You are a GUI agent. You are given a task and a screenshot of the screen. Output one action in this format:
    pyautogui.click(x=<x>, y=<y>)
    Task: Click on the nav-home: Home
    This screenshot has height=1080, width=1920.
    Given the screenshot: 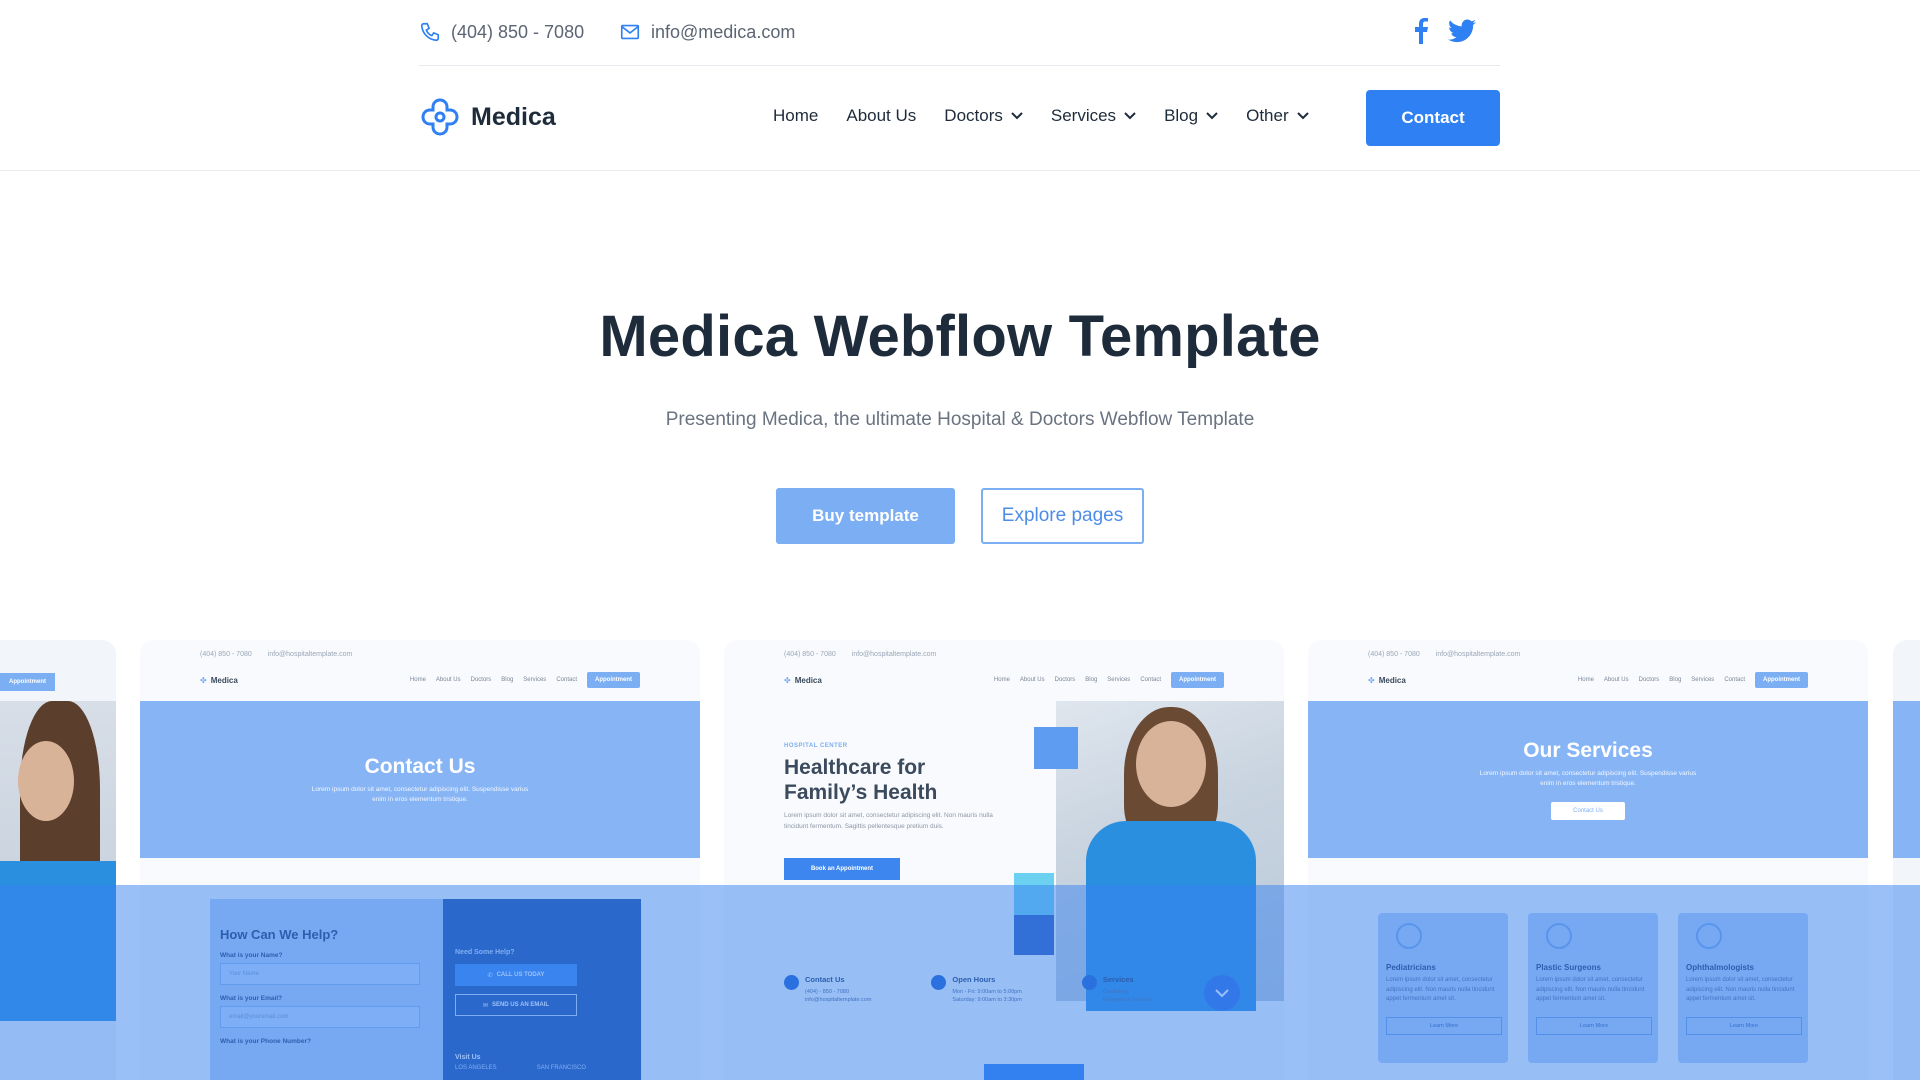 What is the action you would take?
    pyautogui.click(x=795, y=116)
    